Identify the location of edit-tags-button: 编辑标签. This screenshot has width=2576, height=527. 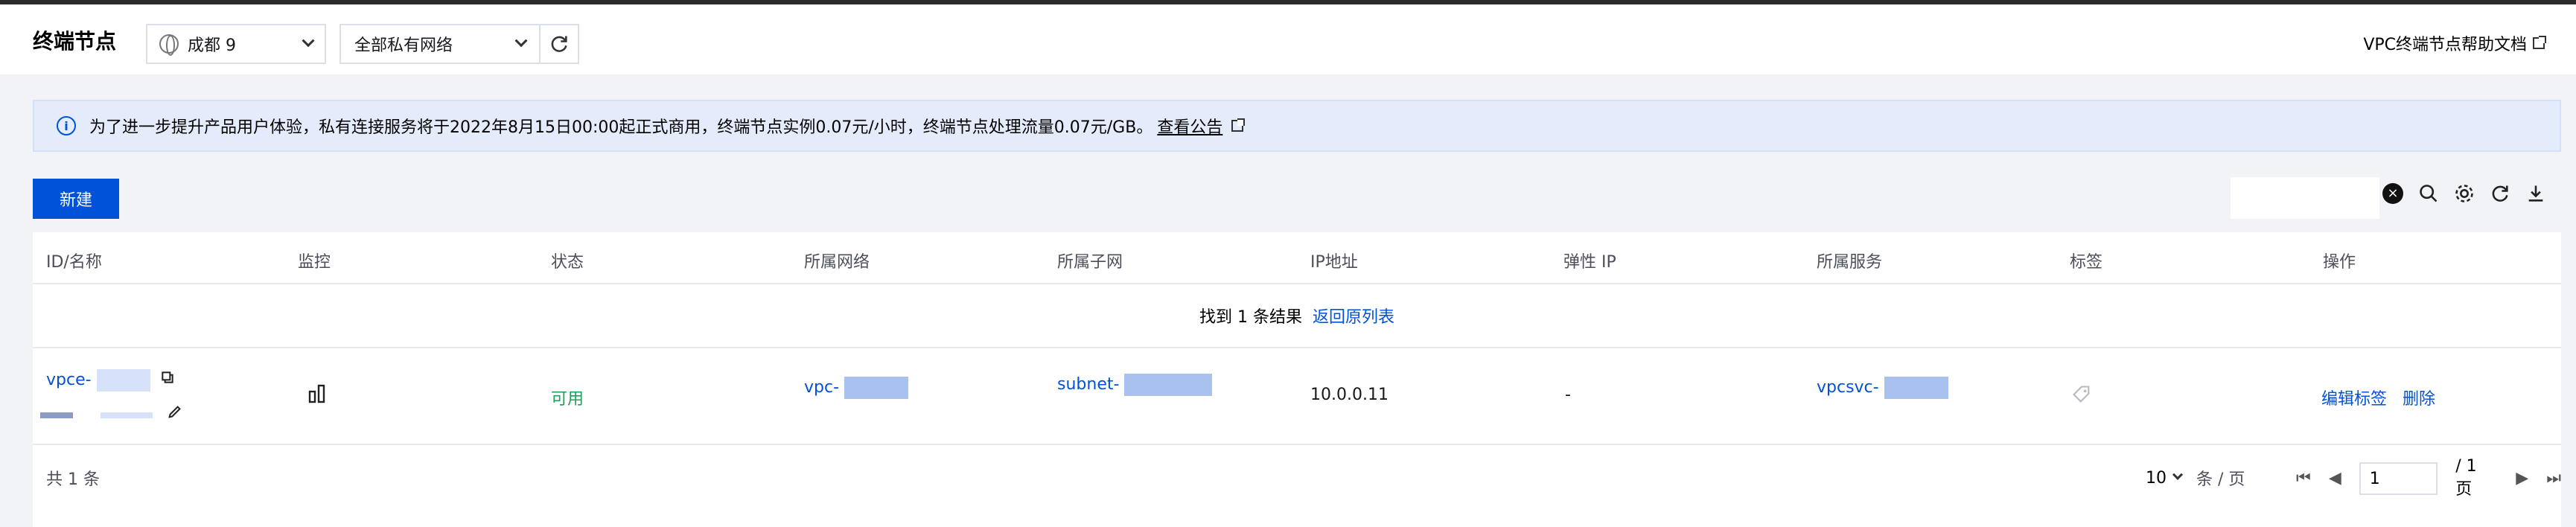
(2354, 400).